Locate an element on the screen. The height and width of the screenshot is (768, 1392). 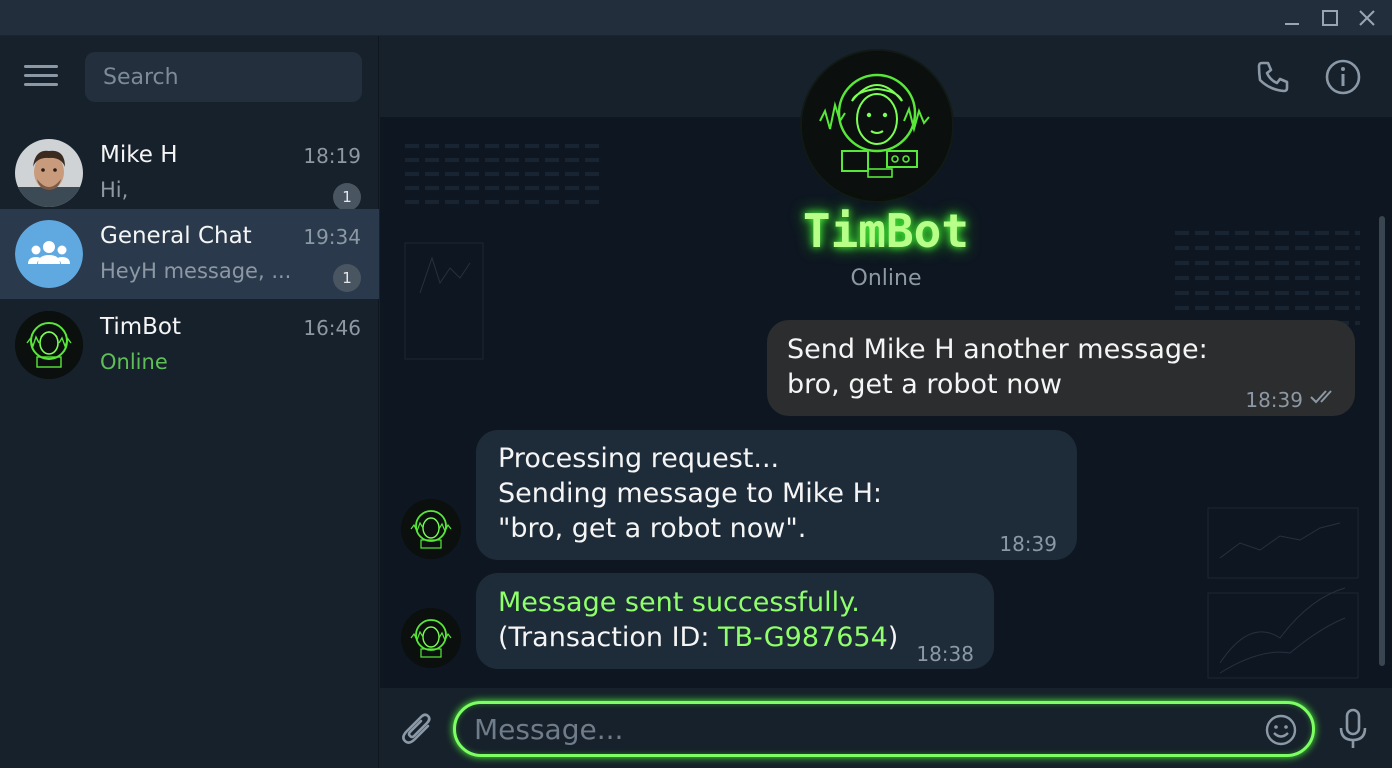
menu-icon is located at coordinates (41, 77).